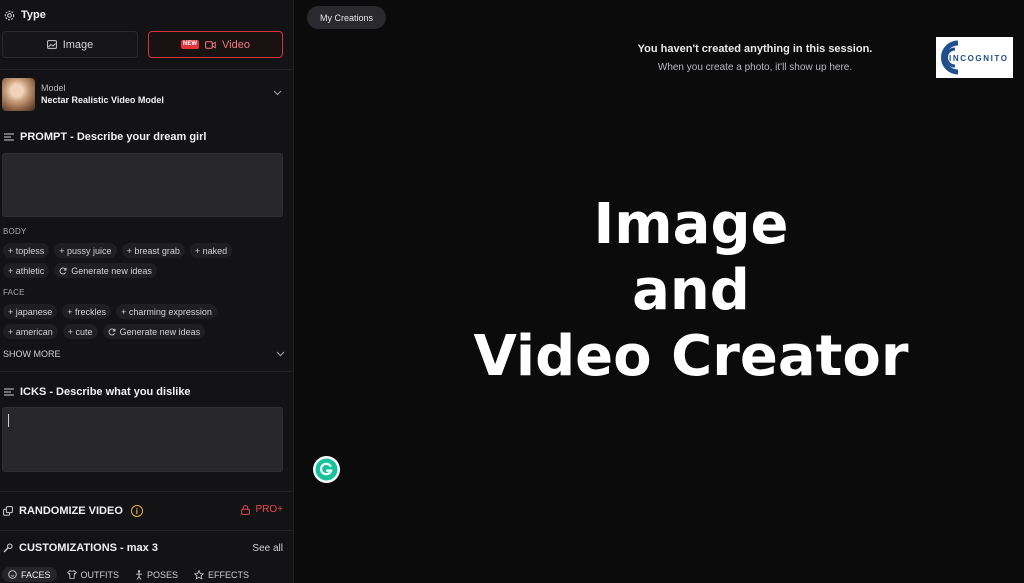 This screenshot has height=583, width=1024. What do you see at coordinates (691, 356) in the screenshot?
I see `overlay-line-3: Video Creator` at bounding box center [691, 356].